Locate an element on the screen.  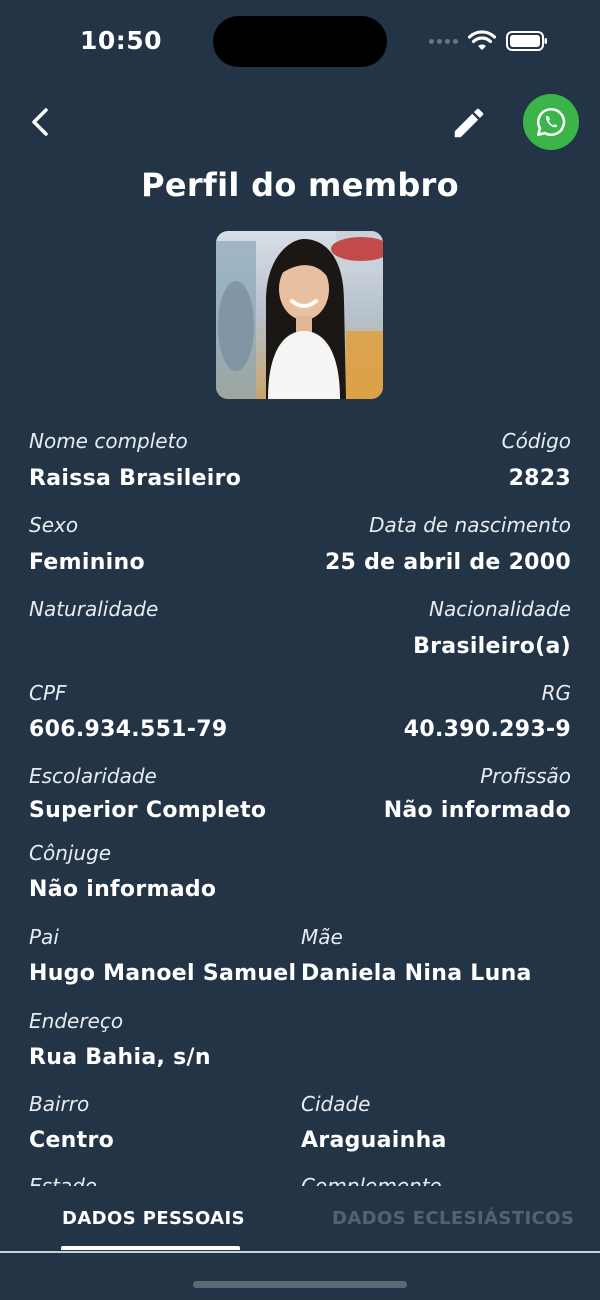
label-data-nascimento: Data de nascimento is located at coordinates (470, 525).